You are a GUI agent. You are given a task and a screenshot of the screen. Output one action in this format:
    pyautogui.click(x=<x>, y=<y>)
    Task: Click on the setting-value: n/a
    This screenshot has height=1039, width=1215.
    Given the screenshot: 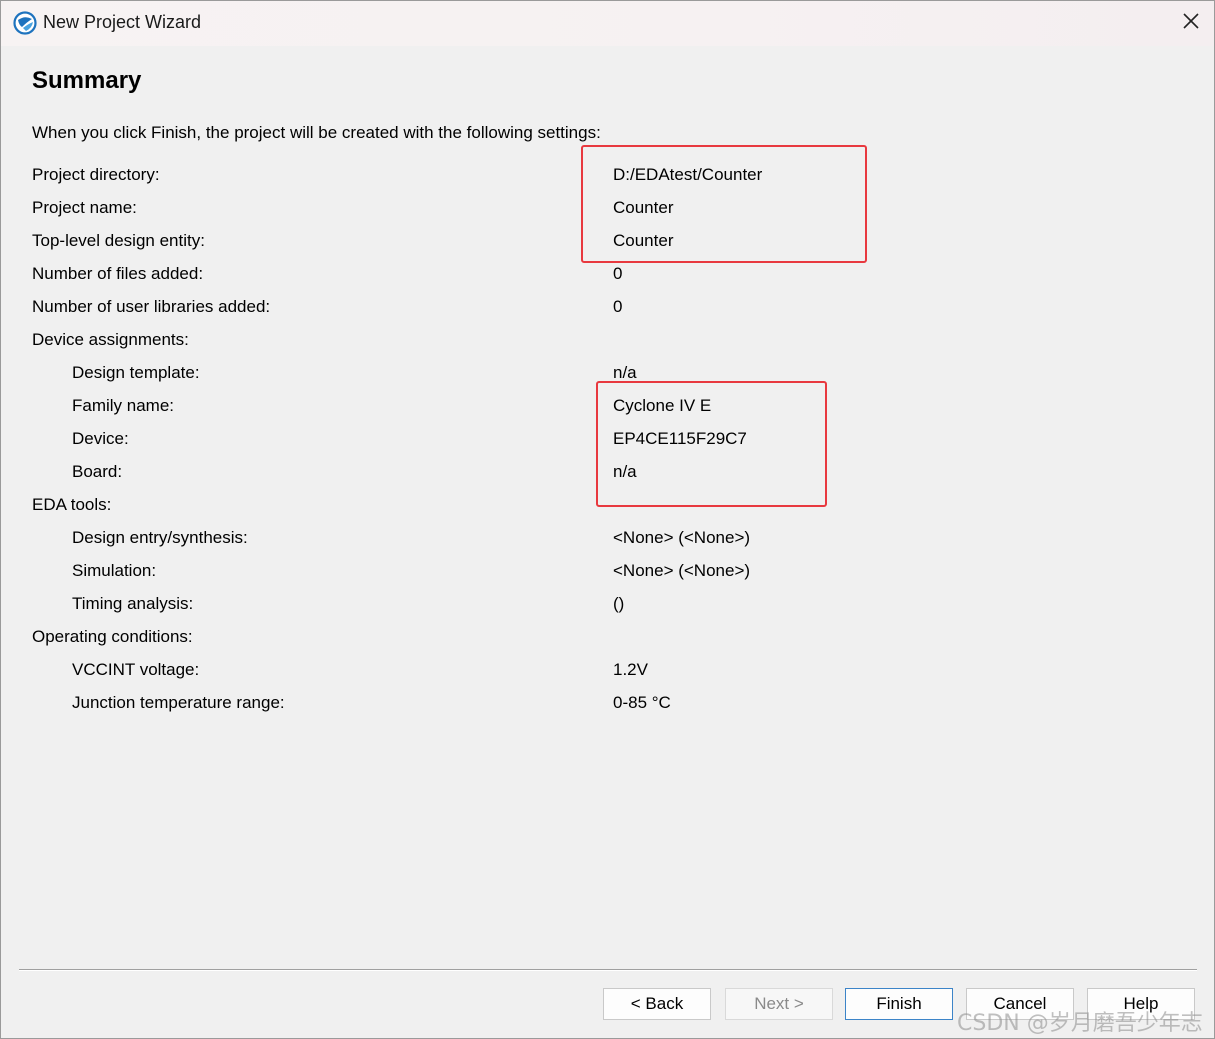 What is the action you would take?
    pyautogui.click(x=625, y=372)
    